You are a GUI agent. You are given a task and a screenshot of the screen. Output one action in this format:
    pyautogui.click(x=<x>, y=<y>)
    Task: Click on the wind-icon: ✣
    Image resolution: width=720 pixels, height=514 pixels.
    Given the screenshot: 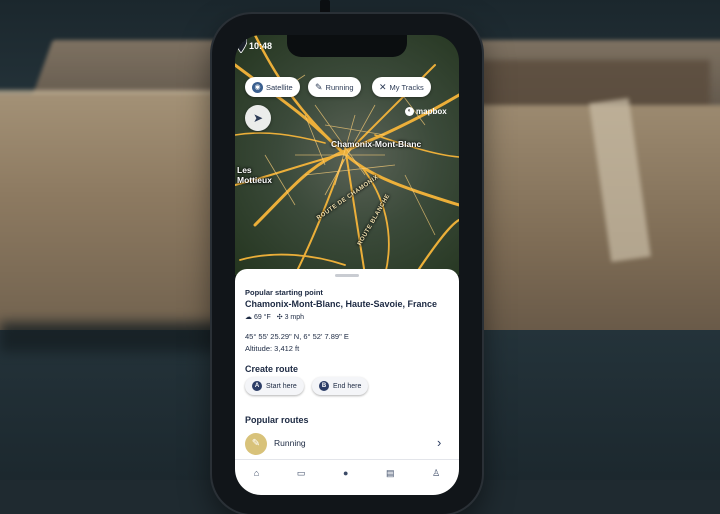 What is the action you would take?
    pyautogui.click(x=279, y=317)
    